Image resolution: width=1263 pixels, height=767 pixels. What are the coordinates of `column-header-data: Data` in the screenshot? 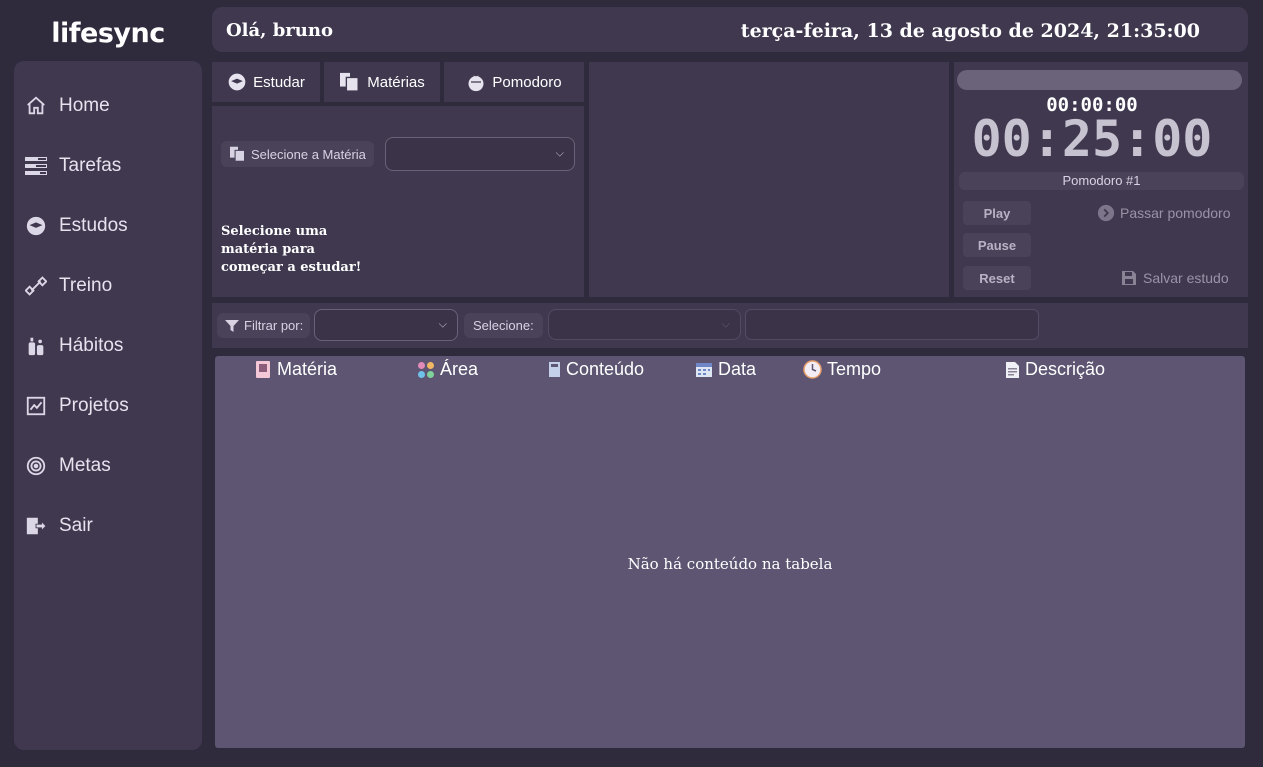 It's located at (725, 369).